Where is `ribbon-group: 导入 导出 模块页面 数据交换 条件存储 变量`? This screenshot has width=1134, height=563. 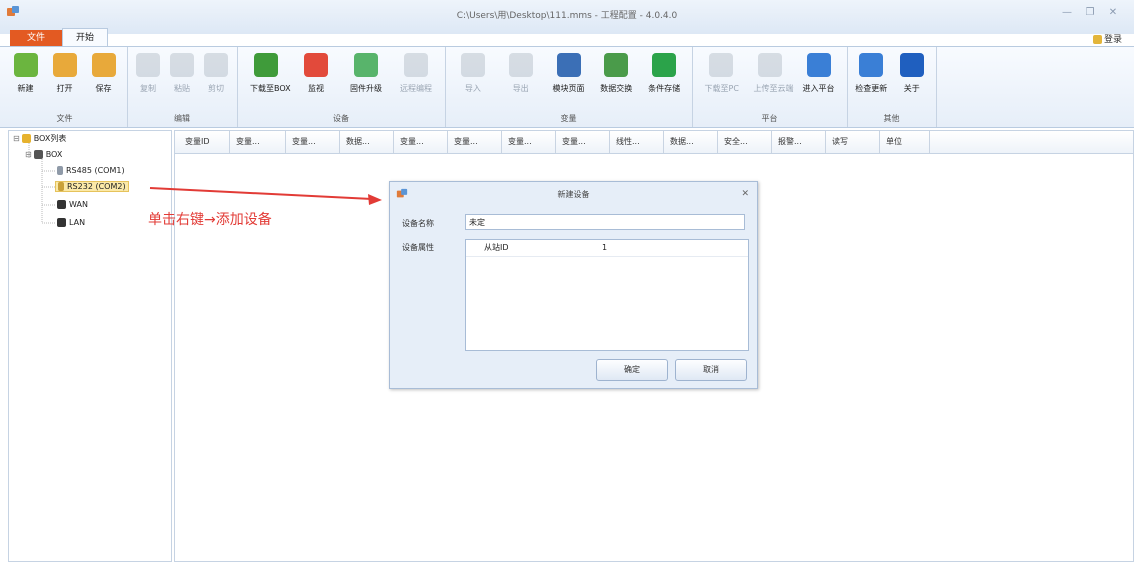
ribbon-group: 导入 导出 模块页面 数据交换 条件存储 变量 is located at coordinates (569, 87).